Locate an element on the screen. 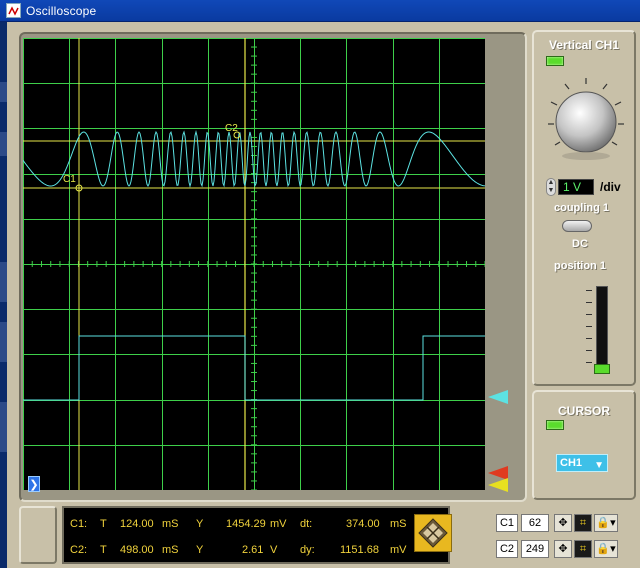 The image size is (640, 568). c2-y-unit: V is located at coordinates (274, 550).